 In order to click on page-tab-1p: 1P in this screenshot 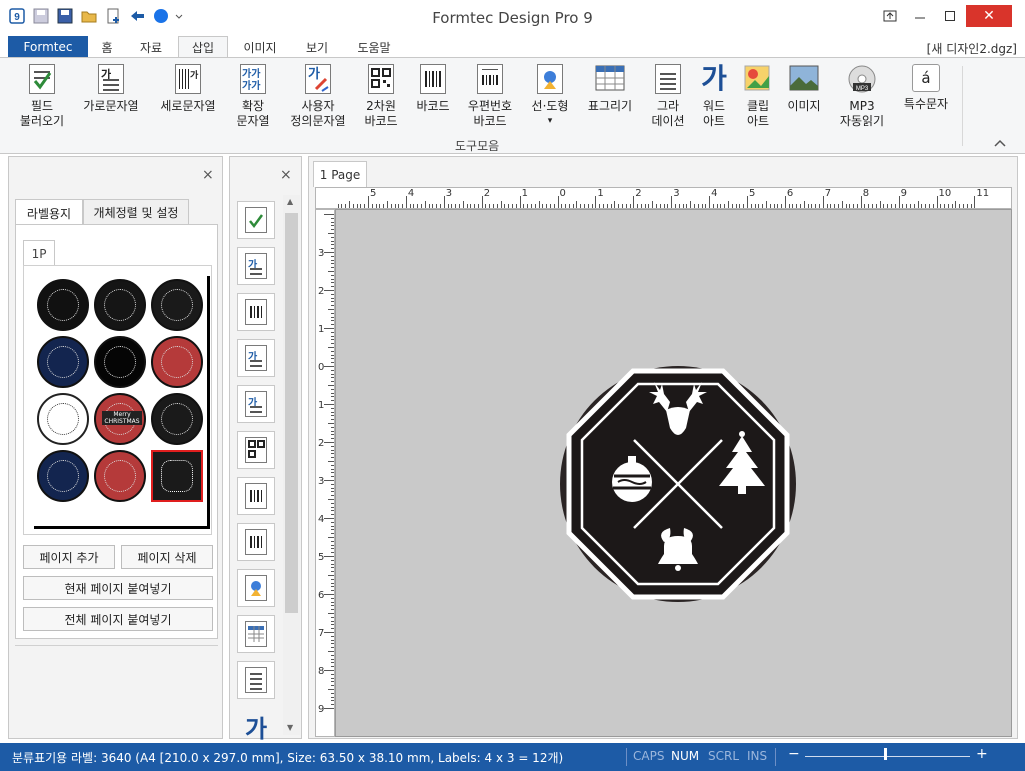, I will do `click(39, 253)`.